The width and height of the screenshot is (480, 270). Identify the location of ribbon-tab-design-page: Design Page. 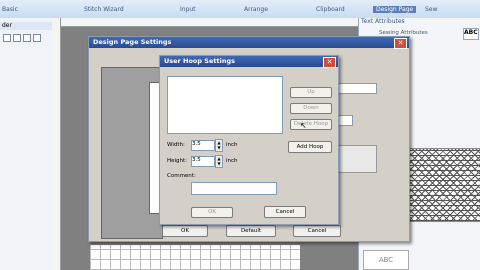
(395, 9).